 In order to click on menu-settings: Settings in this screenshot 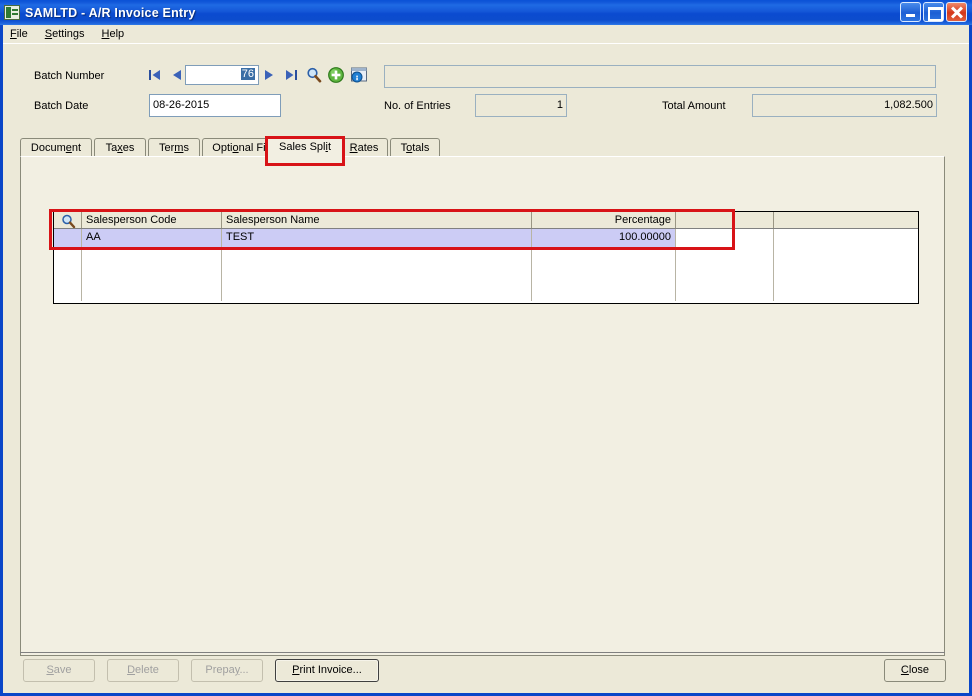, I will do `click(69, 34)`.